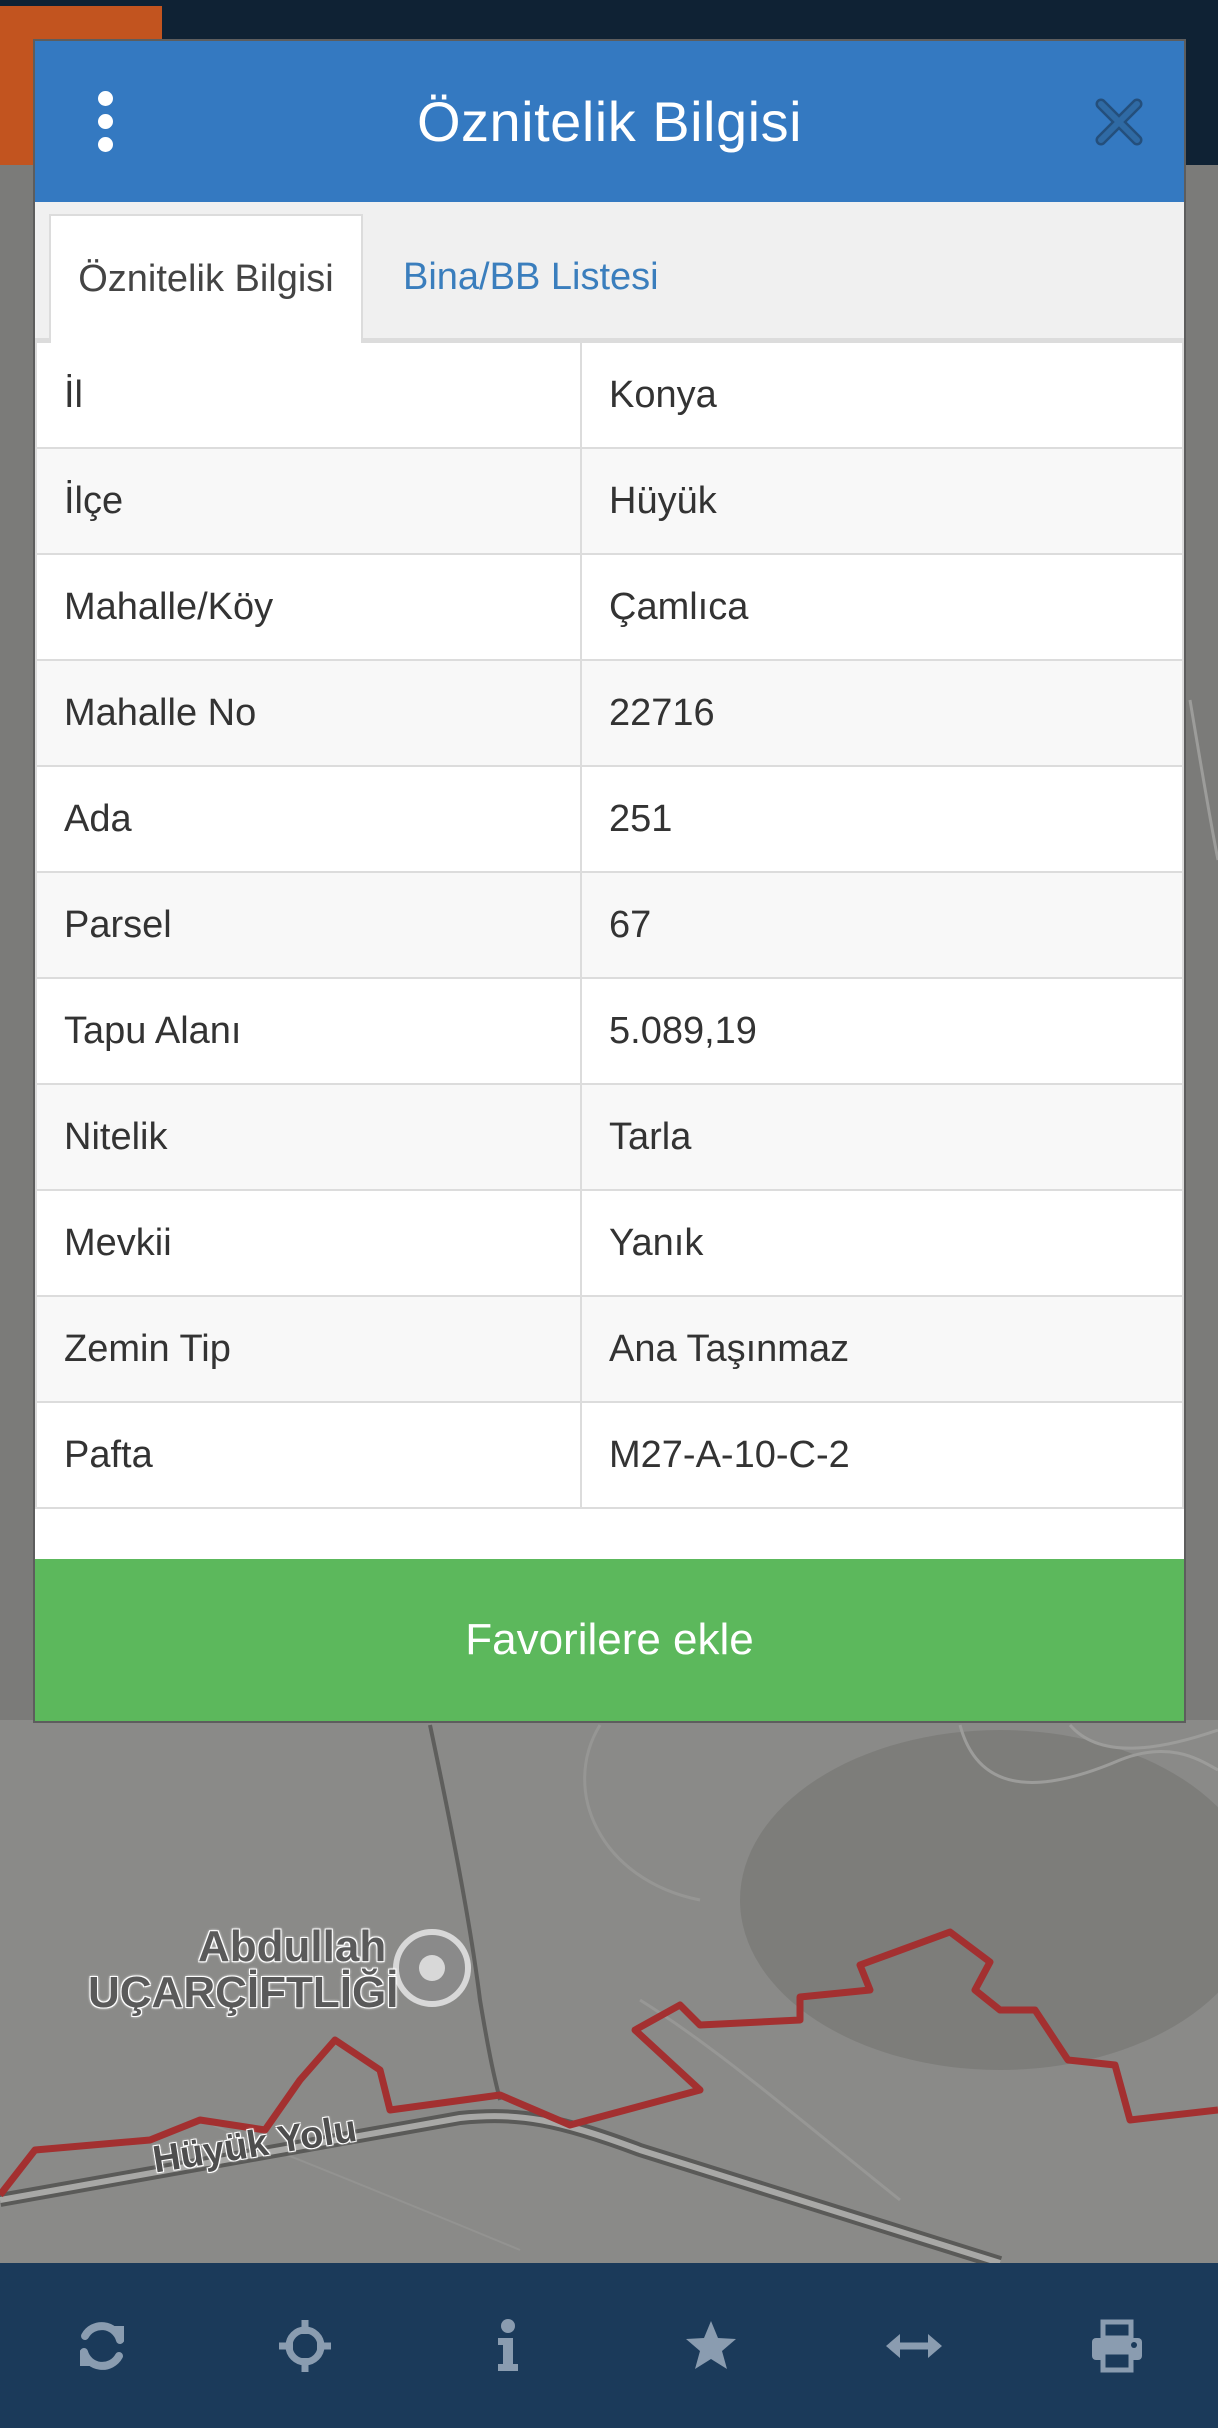  Describe the element at coordinates (882, 501) in the screenshot. I see `row-value: Hüyük` at that location.